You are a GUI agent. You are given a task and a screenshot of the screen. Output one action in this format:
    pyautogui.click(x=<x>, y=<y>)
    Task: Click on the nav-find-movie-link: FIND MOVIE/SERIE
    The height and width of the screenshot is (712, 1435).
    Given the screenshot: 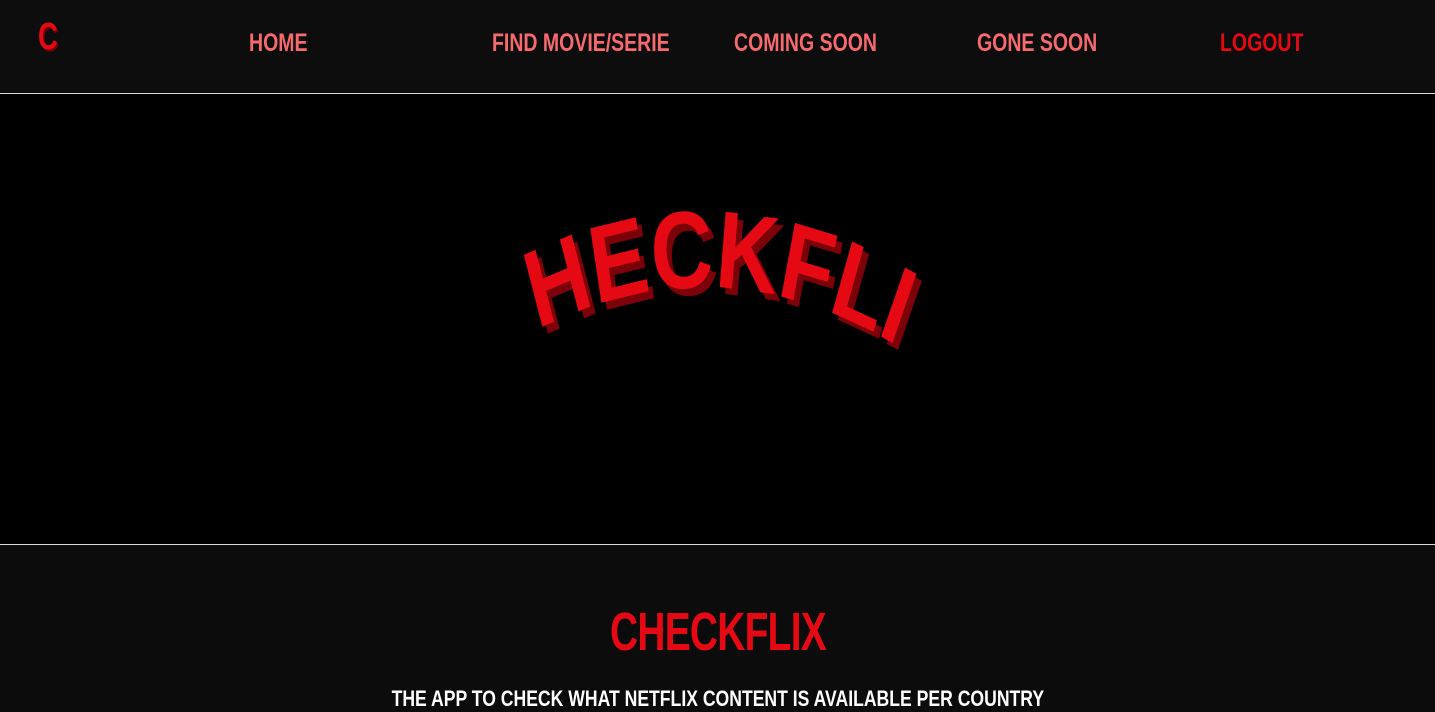 What is the action you would take?
    pyautogui.click(x=581, y=43)
    